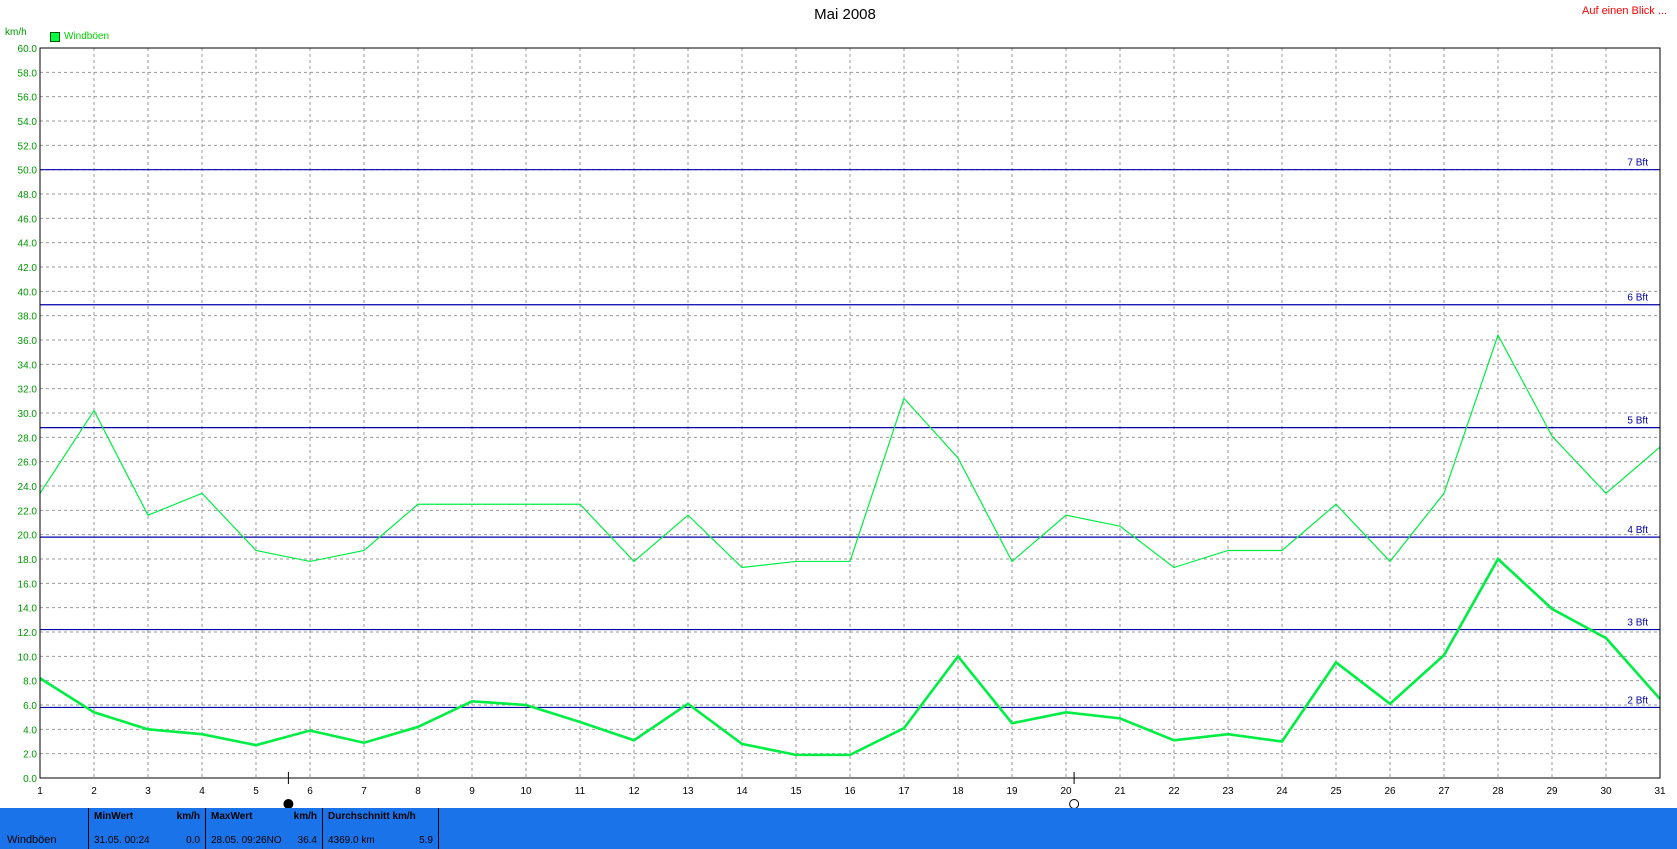 The height and width of the screenshot is (849, 1677). Describe the element at coordinates (305, 816) in the screenshot. I see `max-unit: km/h` at that location.